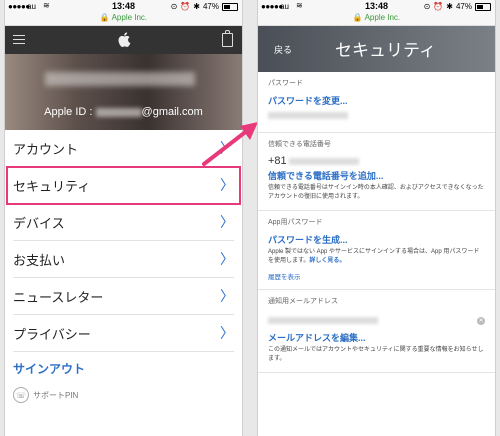  What do you see at coordinates (172, 112) in the screenshot?
I see `apple-id-domain: @gmail.com` at bounding box center [172, 112].